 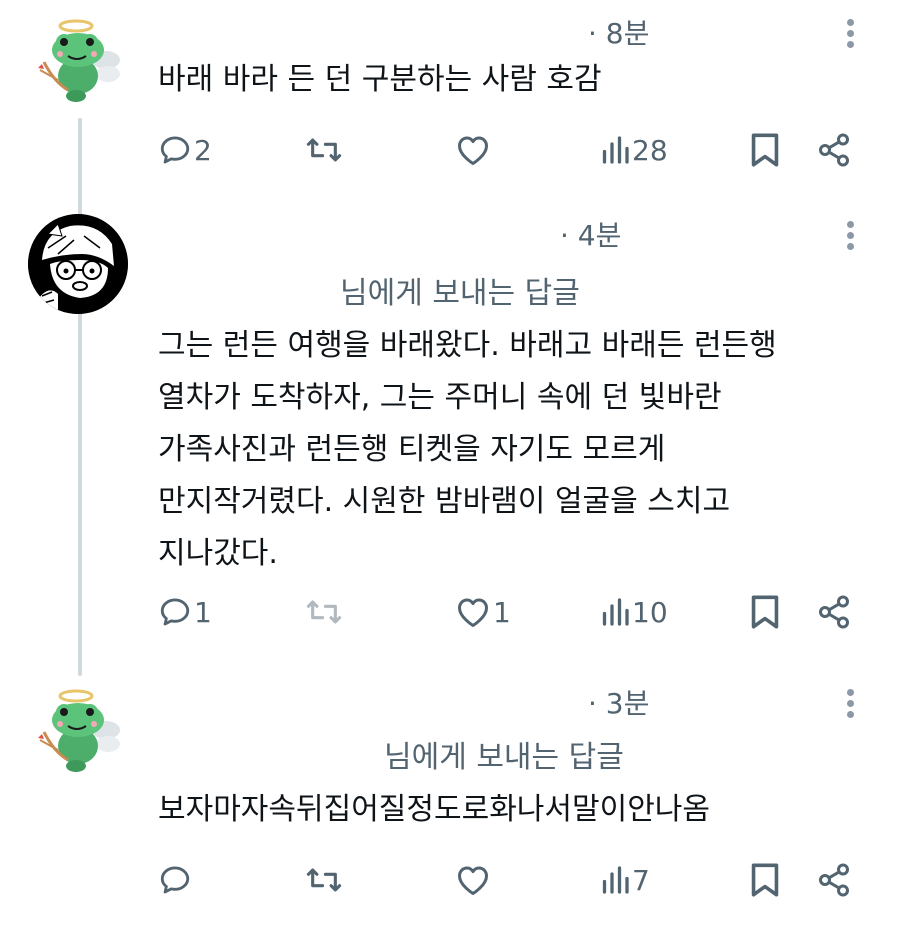 I want to click on post-text: 바래 바라 든 던 구분하는 사람 호감, so click(x=380, y=79).